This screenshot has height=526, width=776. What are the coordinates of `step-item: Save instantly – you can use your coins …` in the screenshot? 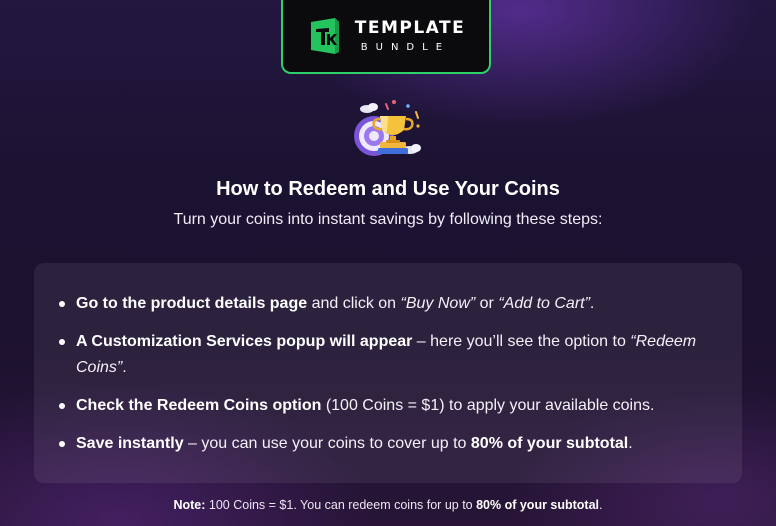 It's located at (386, 444).